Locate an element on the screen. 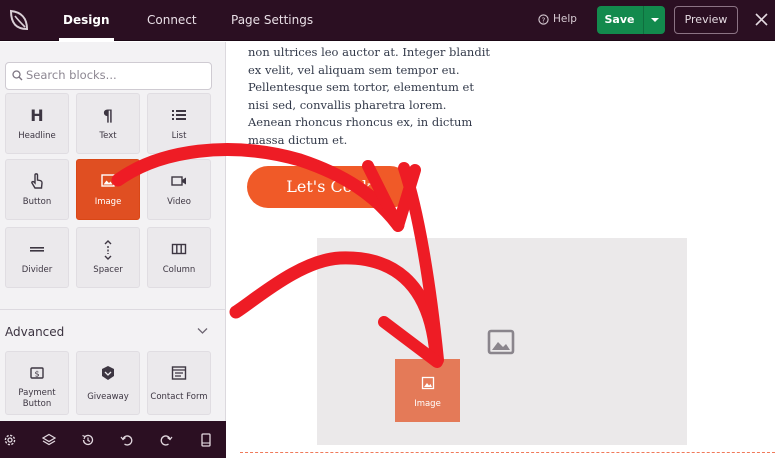  tab-connect: Connect is located at coordinates (172, 20).